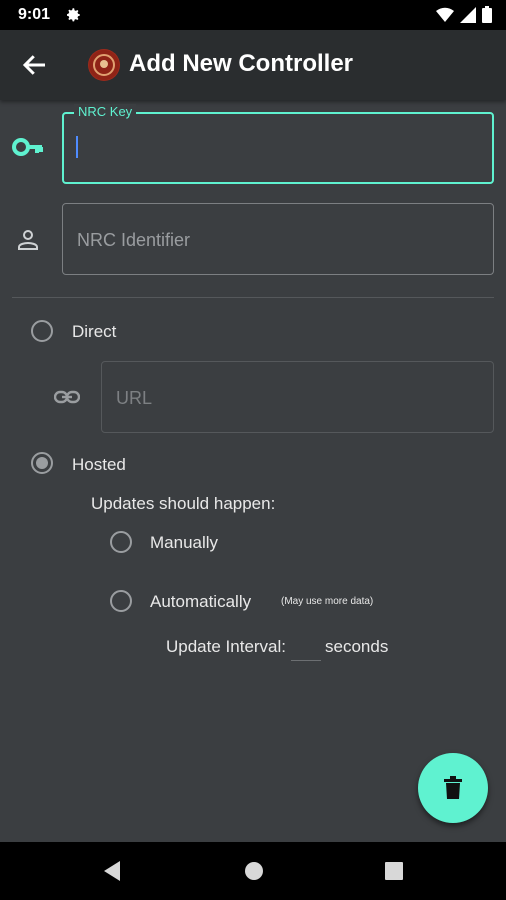 The height and width of the screenshot is (900, 506). Describe the element at coordinates (105, 111) in the screenshot. I see `nrc-key-label: NRC Key` at that location.